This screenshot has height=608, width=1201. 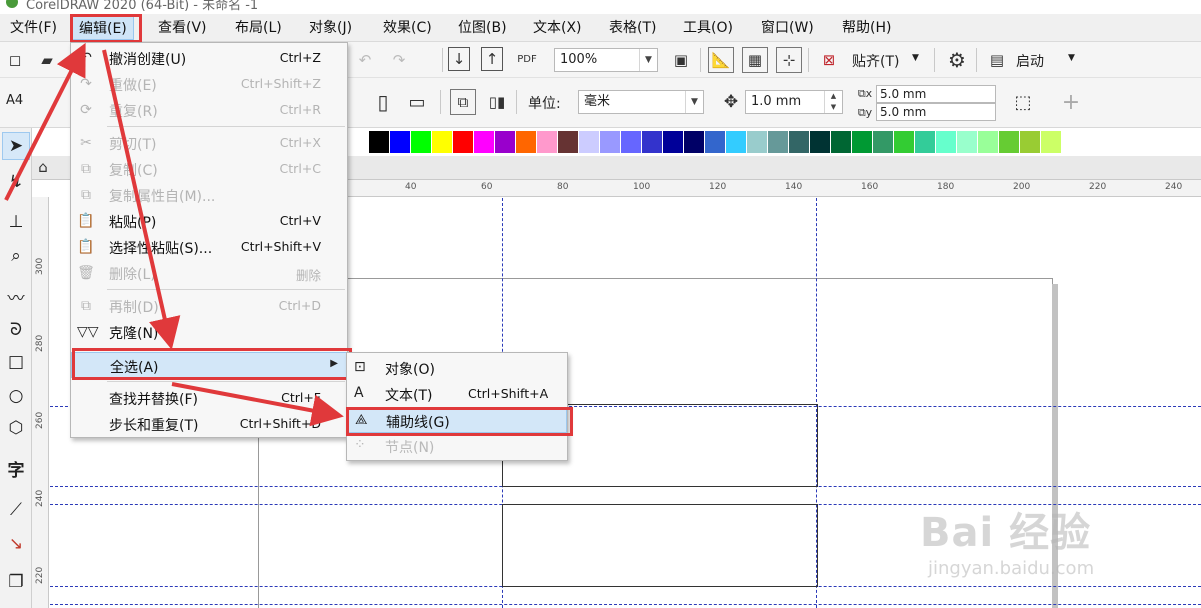 I want to click on menu-edit: 编辑(E), so click(x=103, y=28).